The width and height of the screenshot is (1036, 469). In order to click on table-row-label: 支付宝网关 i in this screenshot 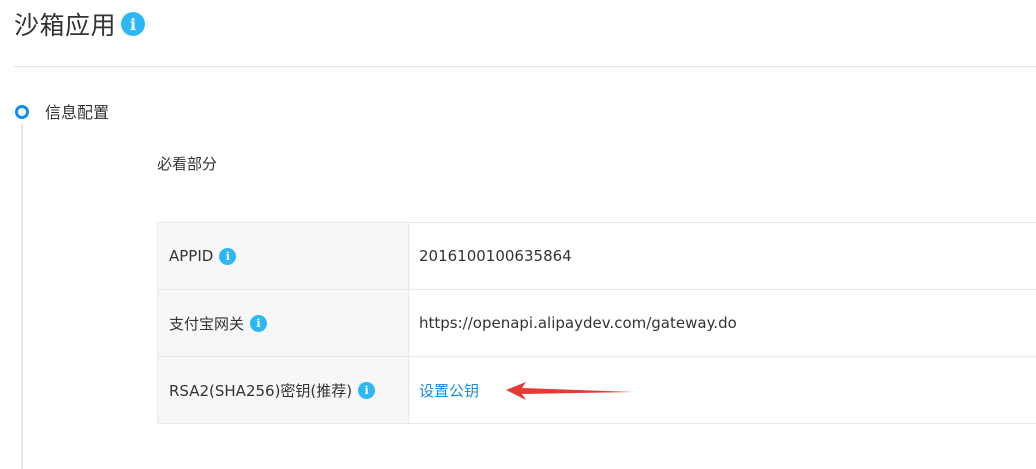, I will do `click(283, 323)`.